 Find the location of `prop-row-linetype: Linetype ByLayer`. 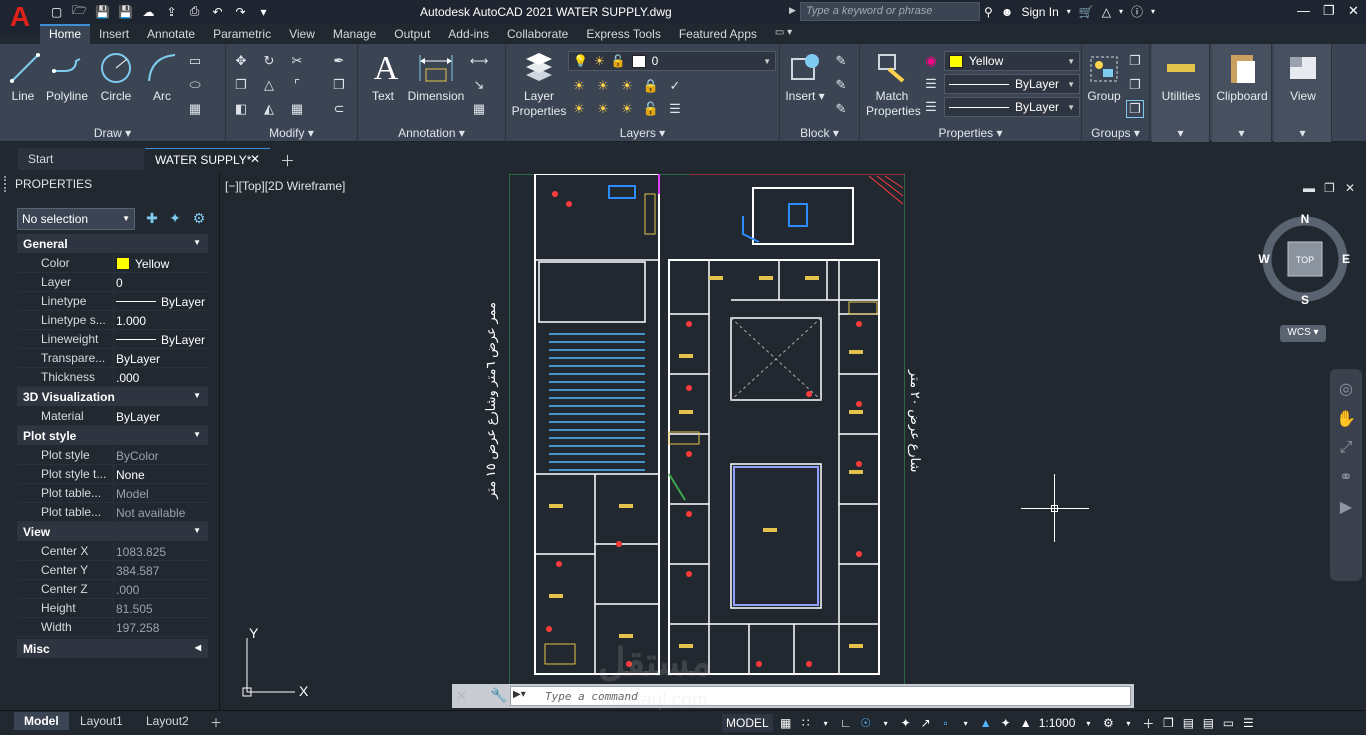

prop-row-linetype: Linetype ByLayer is located at coordinates (112, 301).